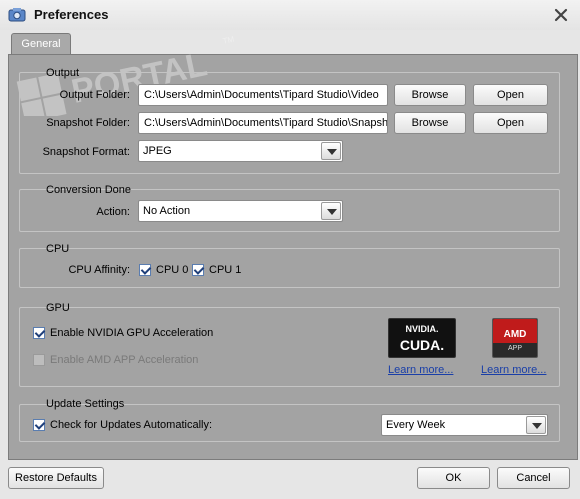  I want to click on nvidia-label: Enable NVIDIA GPU Acceleration, so click(132, 333).